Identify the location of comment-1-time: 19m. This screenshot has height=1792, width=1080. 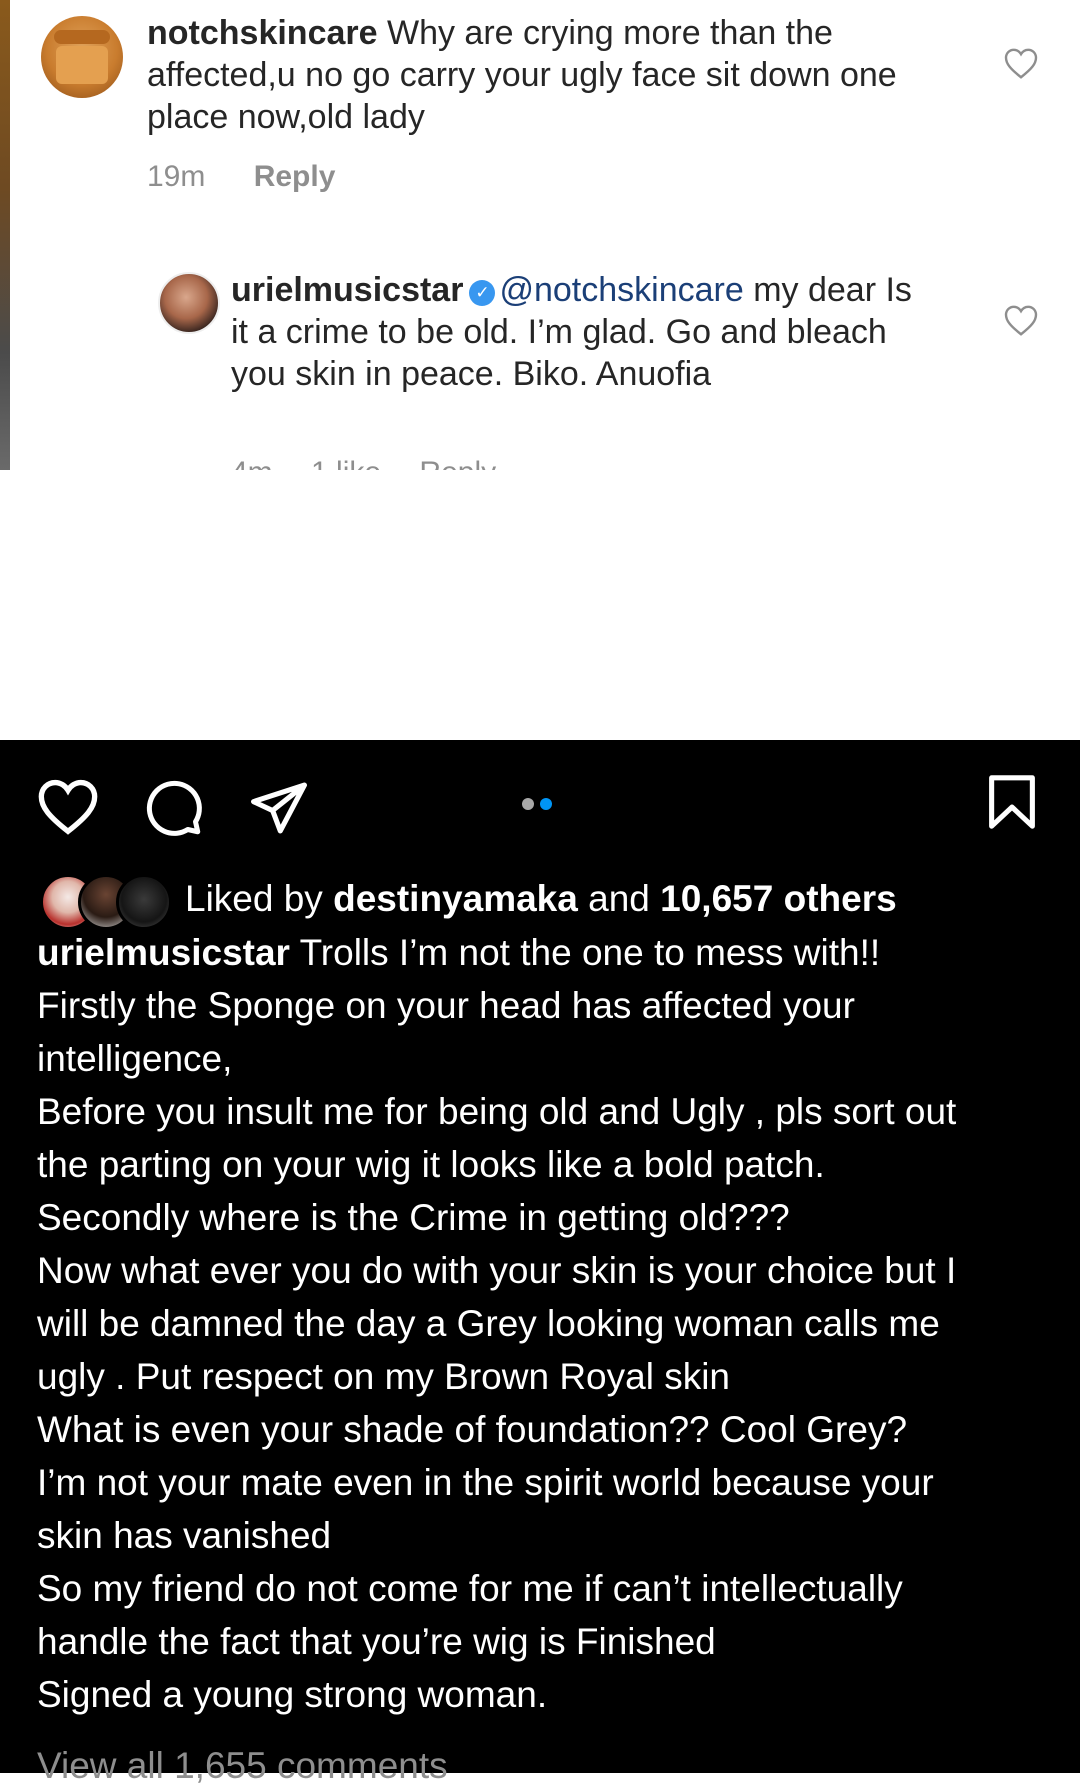
(176, 176).